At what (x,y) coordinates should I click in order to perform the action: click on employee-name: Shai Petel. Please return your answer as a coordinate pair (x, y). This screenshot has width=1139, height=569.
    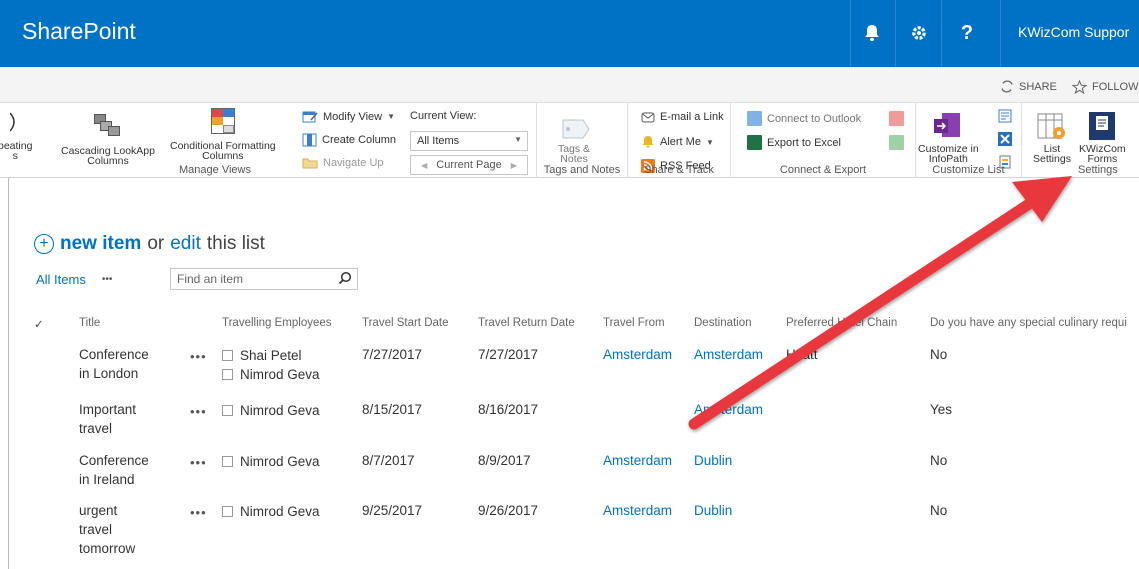
    Looking at the image, I should click on (271, 355).